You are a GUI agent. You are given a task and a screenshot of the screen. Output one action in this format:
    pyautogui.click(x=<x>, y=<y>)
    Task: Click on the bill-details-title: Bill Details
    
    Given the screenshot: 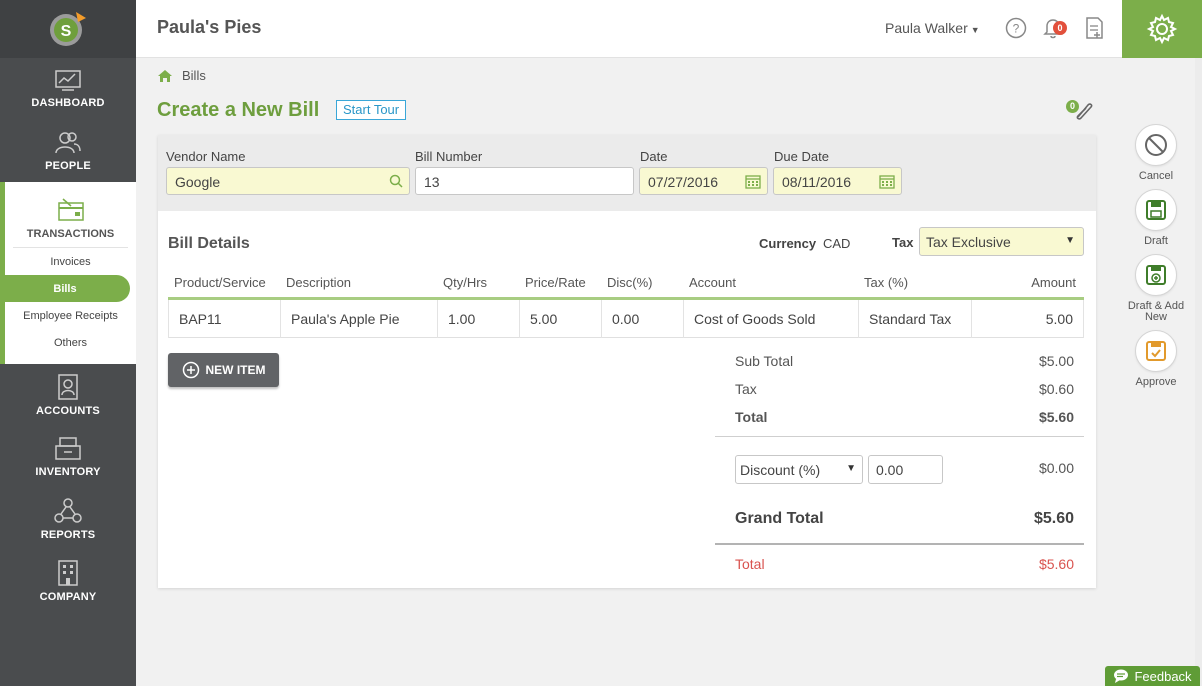 What is the action you would take?
    pyautogui.click(x=209, y=244)
    